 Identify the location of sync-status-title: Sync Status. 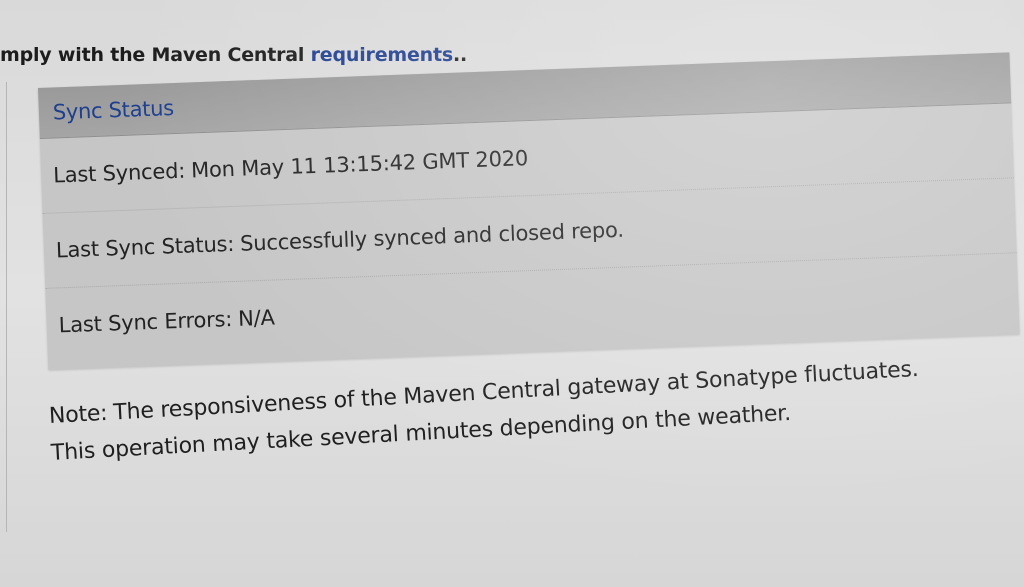
(113, 110).